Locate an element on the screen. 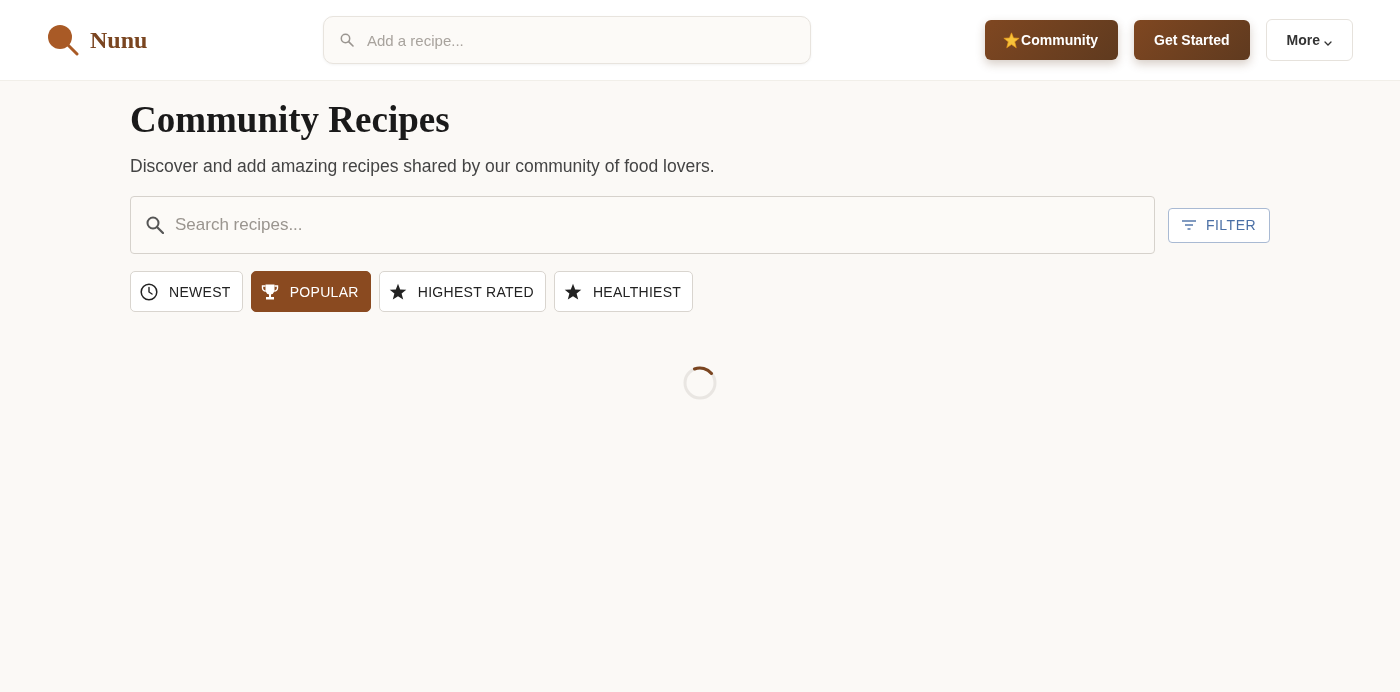 This screenshot has width=1400, height=692. page-subtitle: Discover and add amazing recipes shared by our community of food lovers. is located at coordinates (423, 166).